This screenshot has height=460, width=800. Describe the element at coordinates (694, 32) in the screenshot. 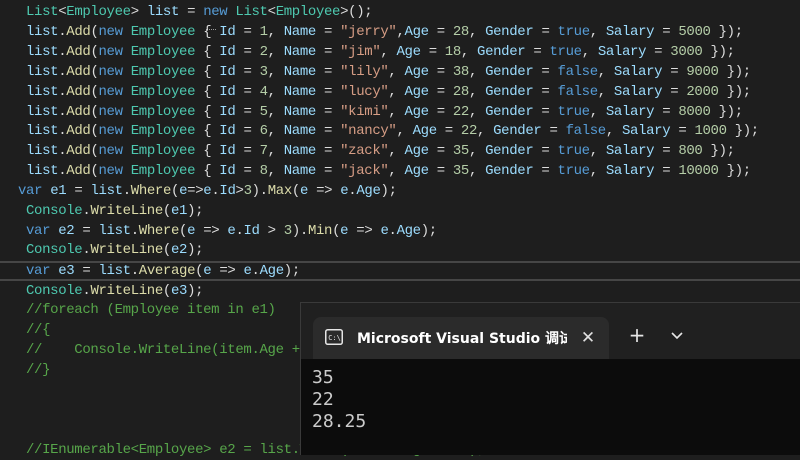

I see `code-token: 5000` at that location.